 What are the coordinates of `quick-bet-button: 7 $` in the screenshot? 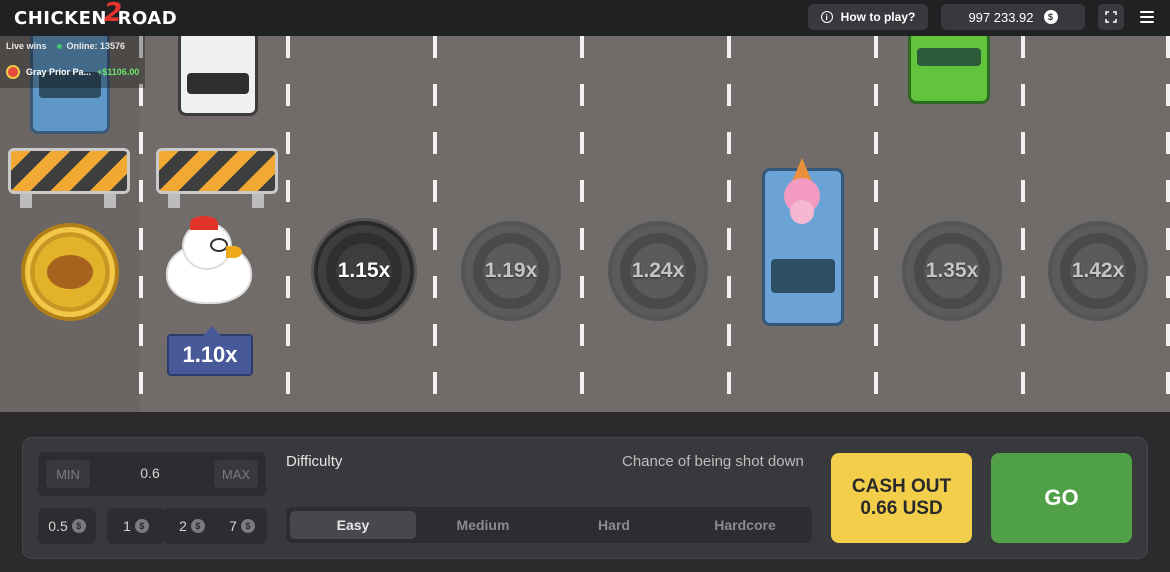 It's located at (242, 526).